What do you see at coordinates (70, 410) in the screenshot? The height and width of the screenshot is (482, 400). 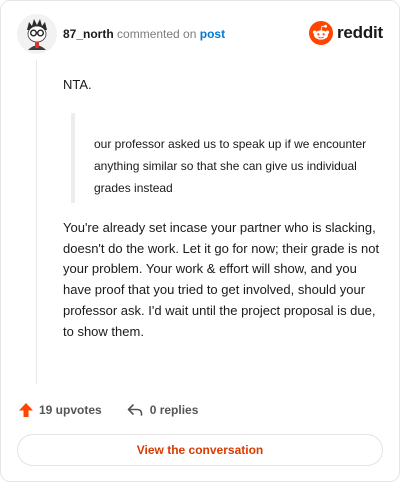 I see `upvote-count: 19 upvotes` at bounding box center [70, 410].